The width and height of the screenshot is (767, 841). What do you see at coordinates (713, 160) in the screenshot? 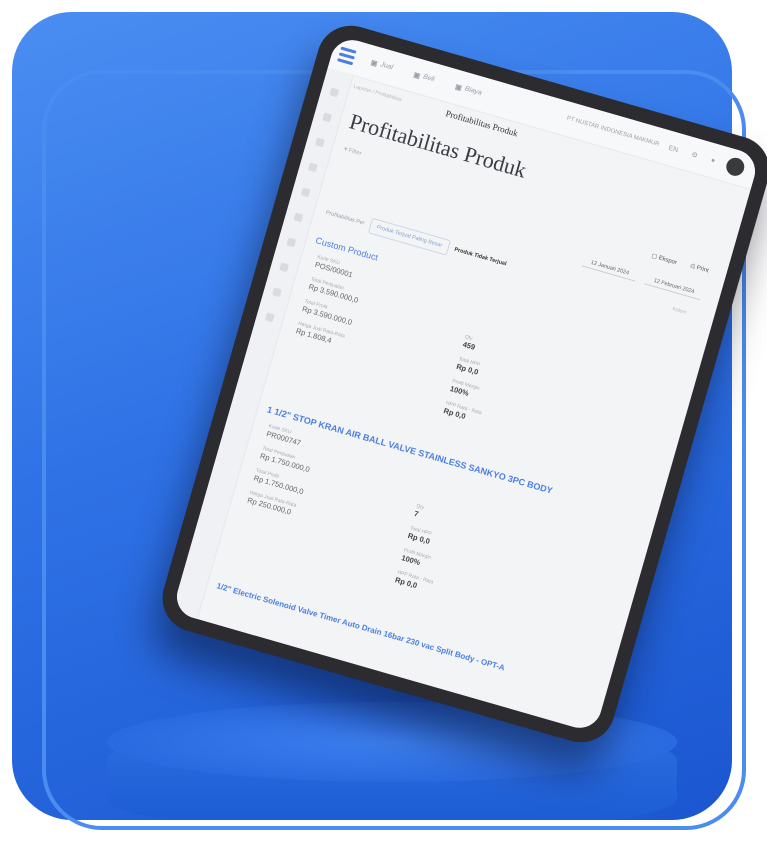
I see `notification-icon: ●` at bounding box center [713, 160].